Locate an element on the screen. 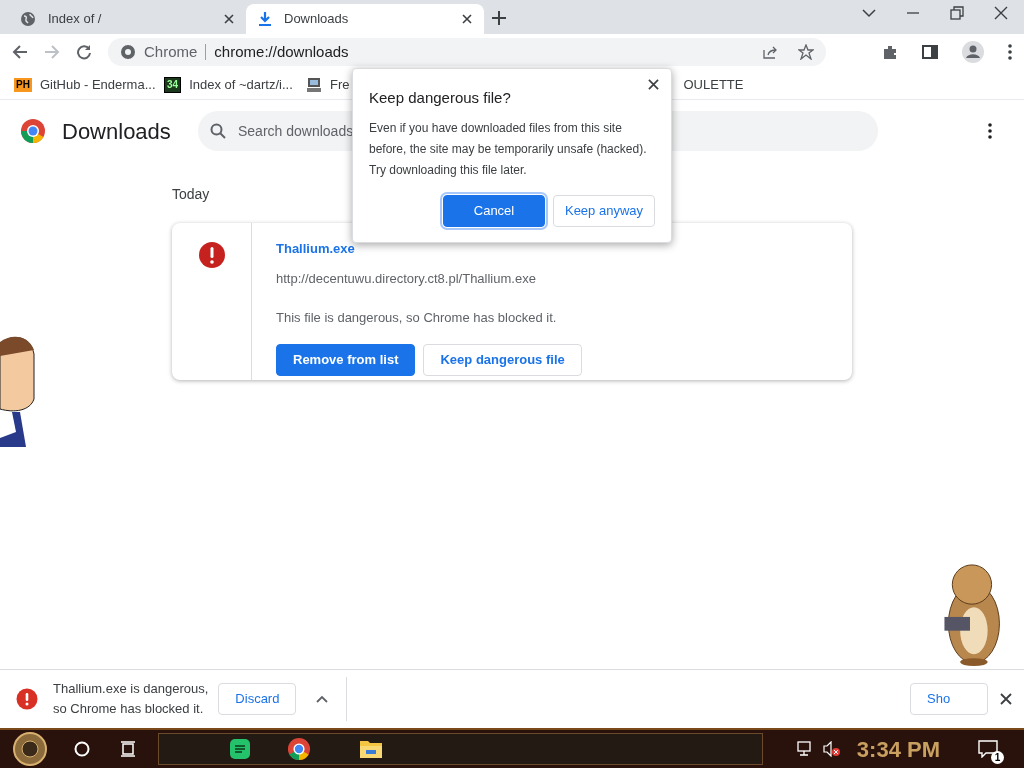  notification-count: 1 is located at coordinates (997, 757).